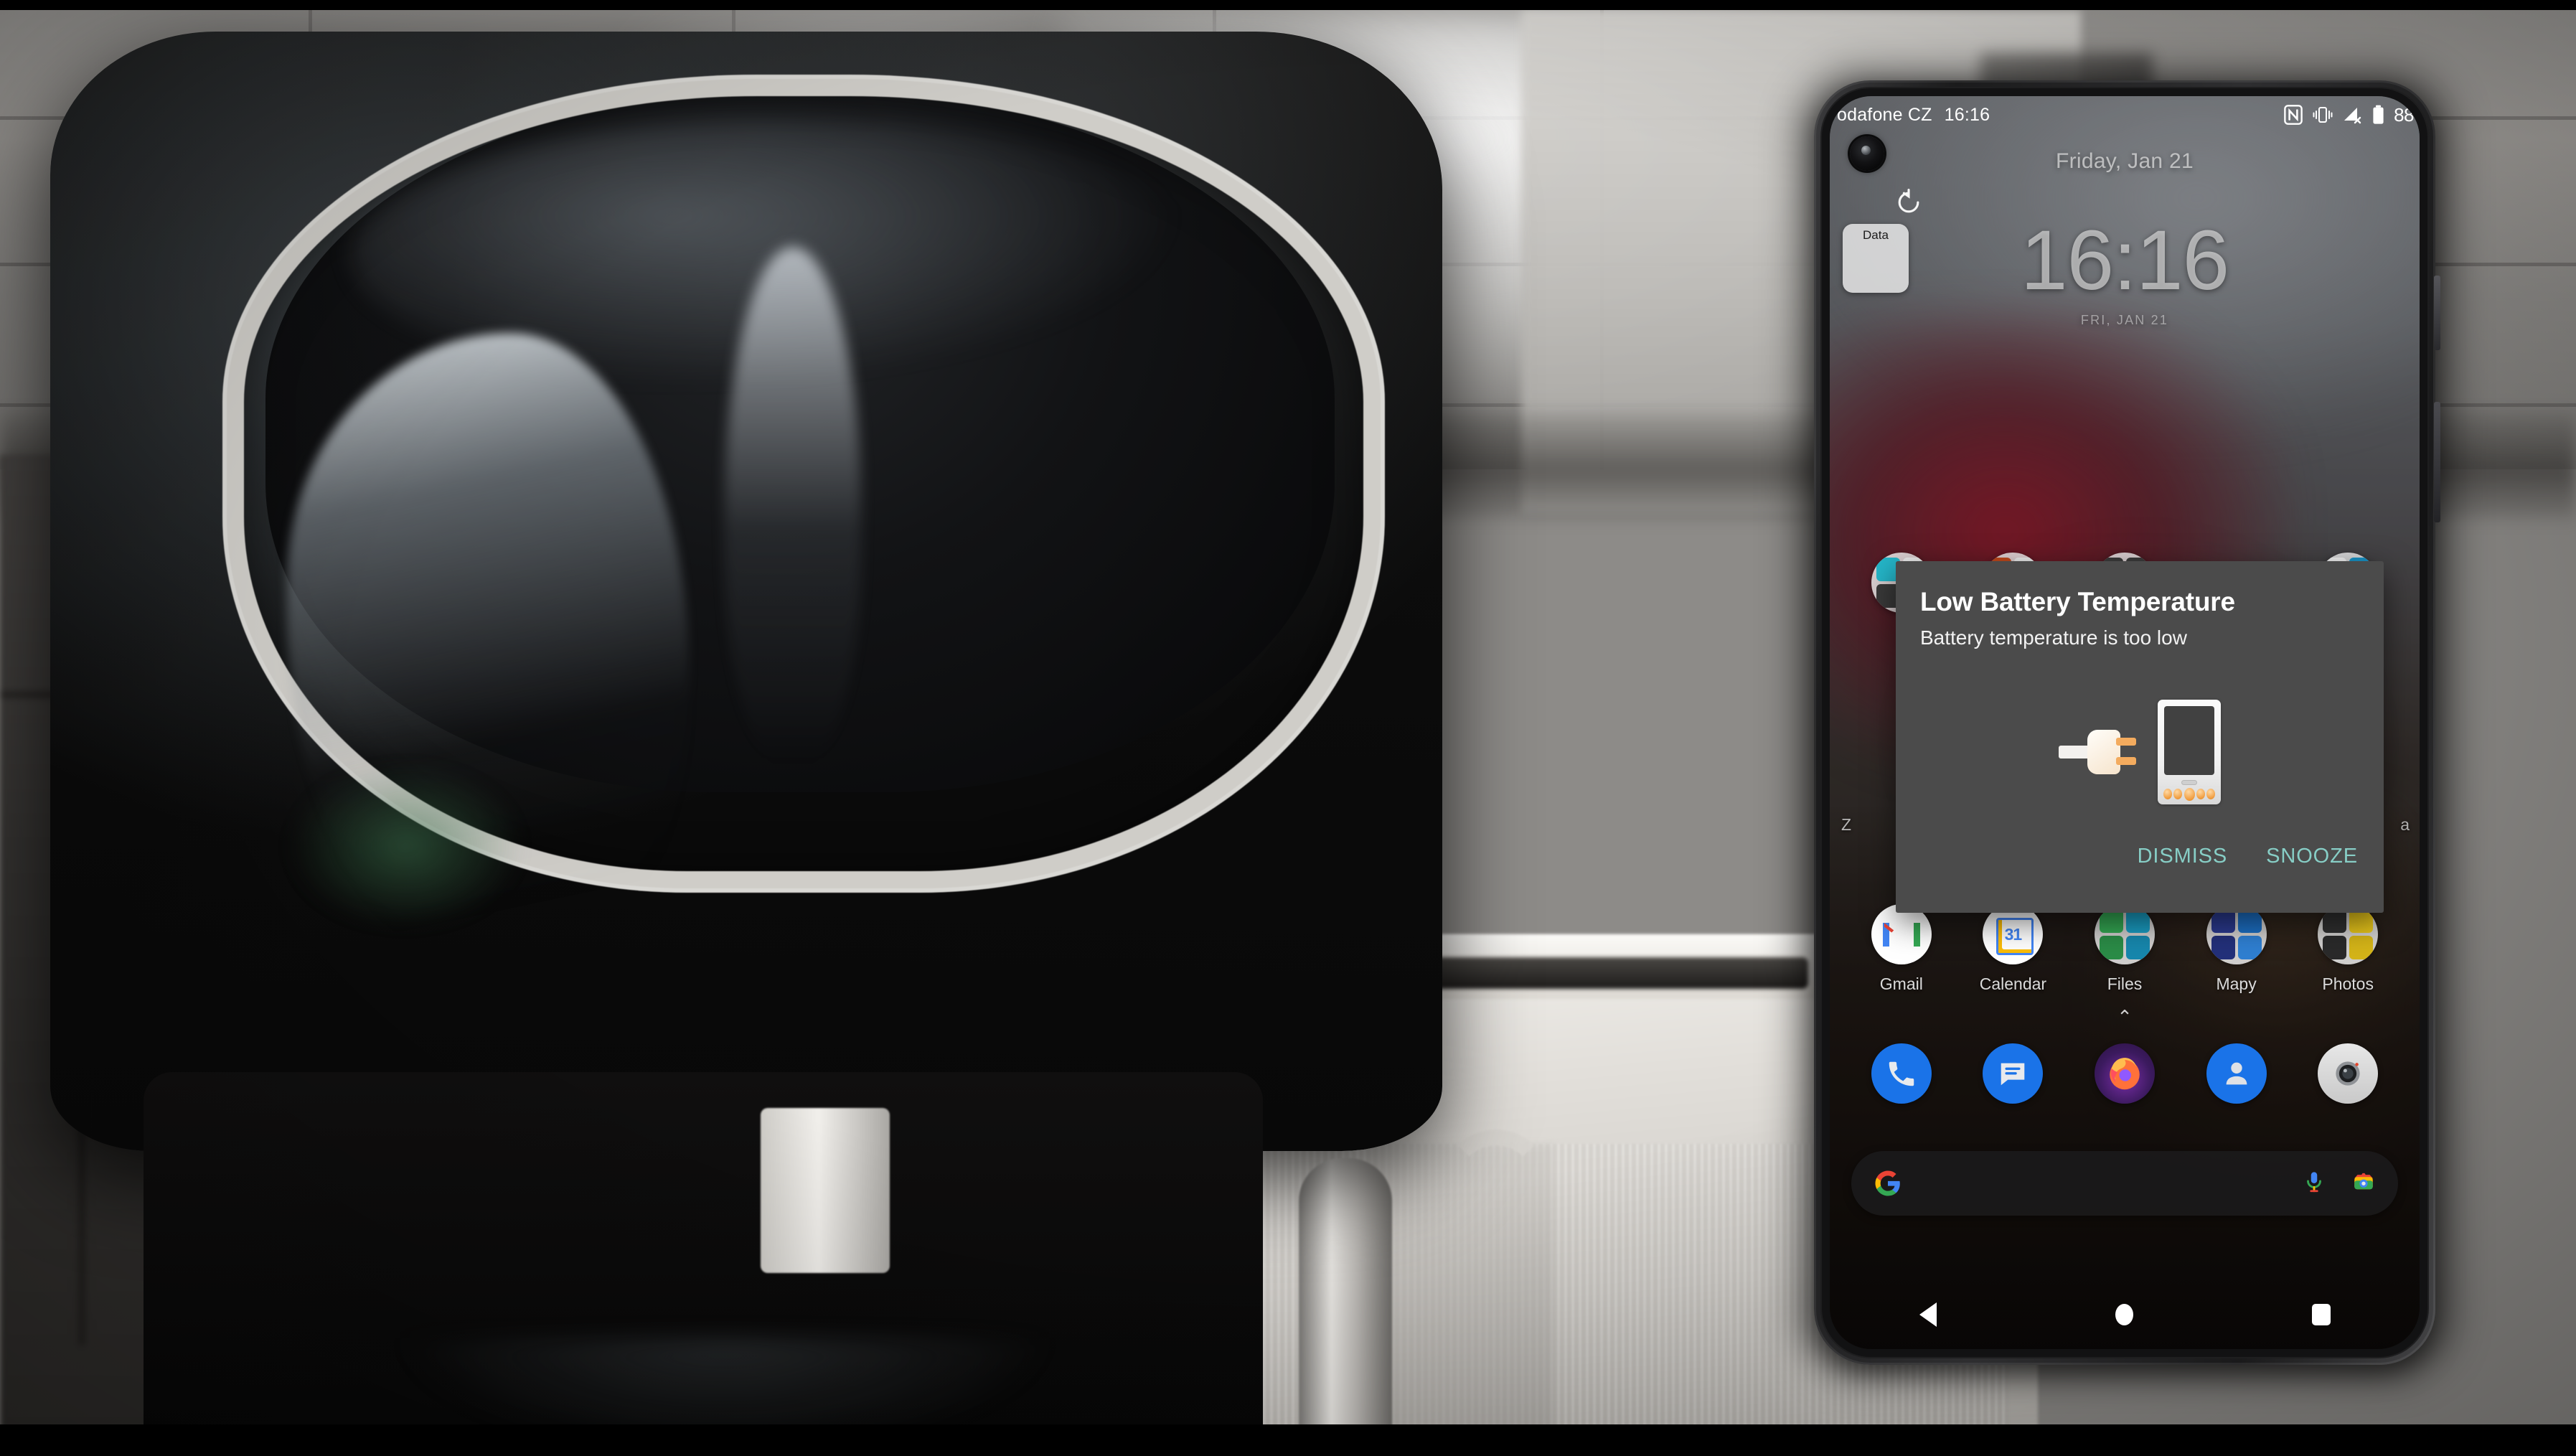  Describe the element at coordinates (1846, 824) in the screenshot. I see `behind-label-left: Z` at that location.